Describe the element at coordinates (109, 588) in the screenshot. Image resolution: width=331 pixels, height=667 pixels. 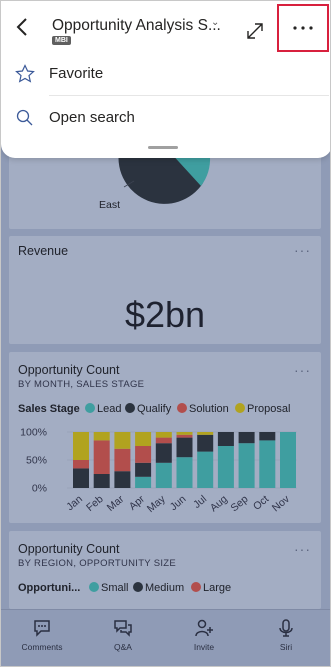
I see `legend-item-small: Small` at that location.